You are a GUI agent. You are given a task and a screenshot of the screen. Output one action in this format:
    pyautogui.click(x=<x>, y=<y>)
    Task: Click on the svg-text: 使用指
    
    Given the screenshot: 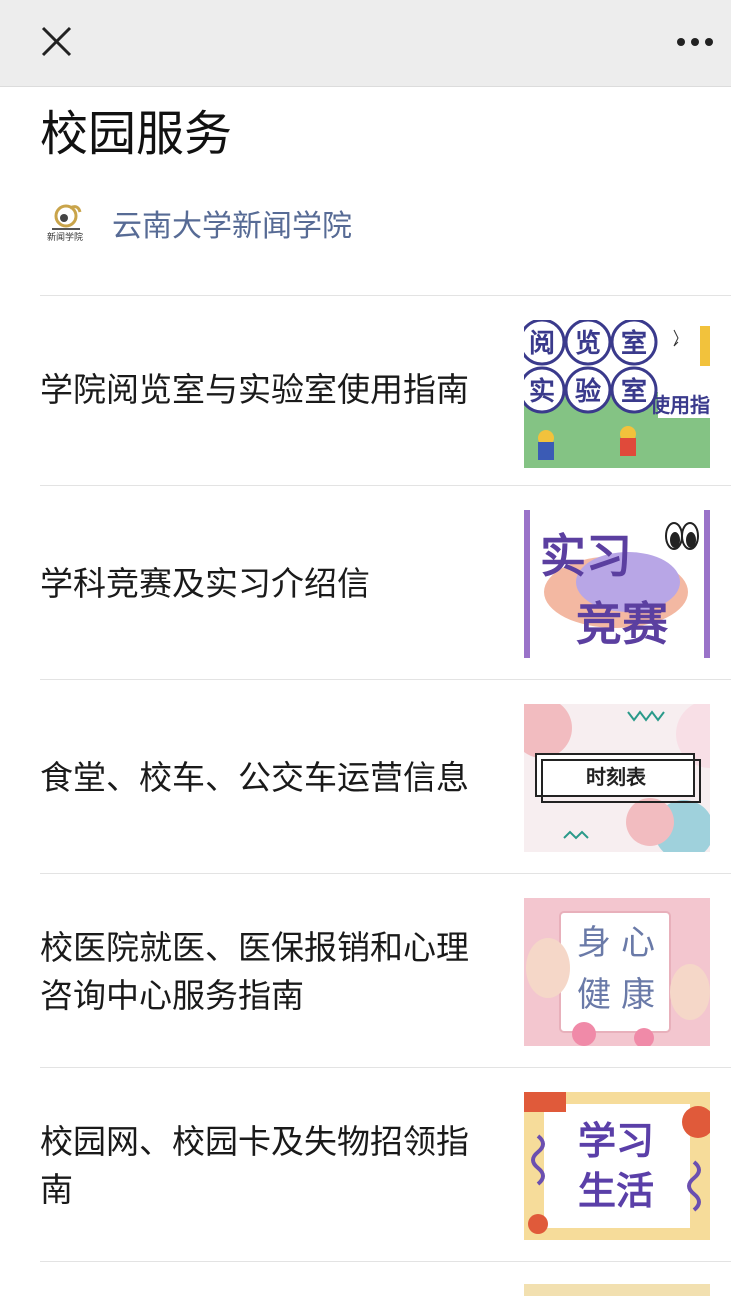 What is the action you would take?
    pyautogui.click(x=679, y=405)
    